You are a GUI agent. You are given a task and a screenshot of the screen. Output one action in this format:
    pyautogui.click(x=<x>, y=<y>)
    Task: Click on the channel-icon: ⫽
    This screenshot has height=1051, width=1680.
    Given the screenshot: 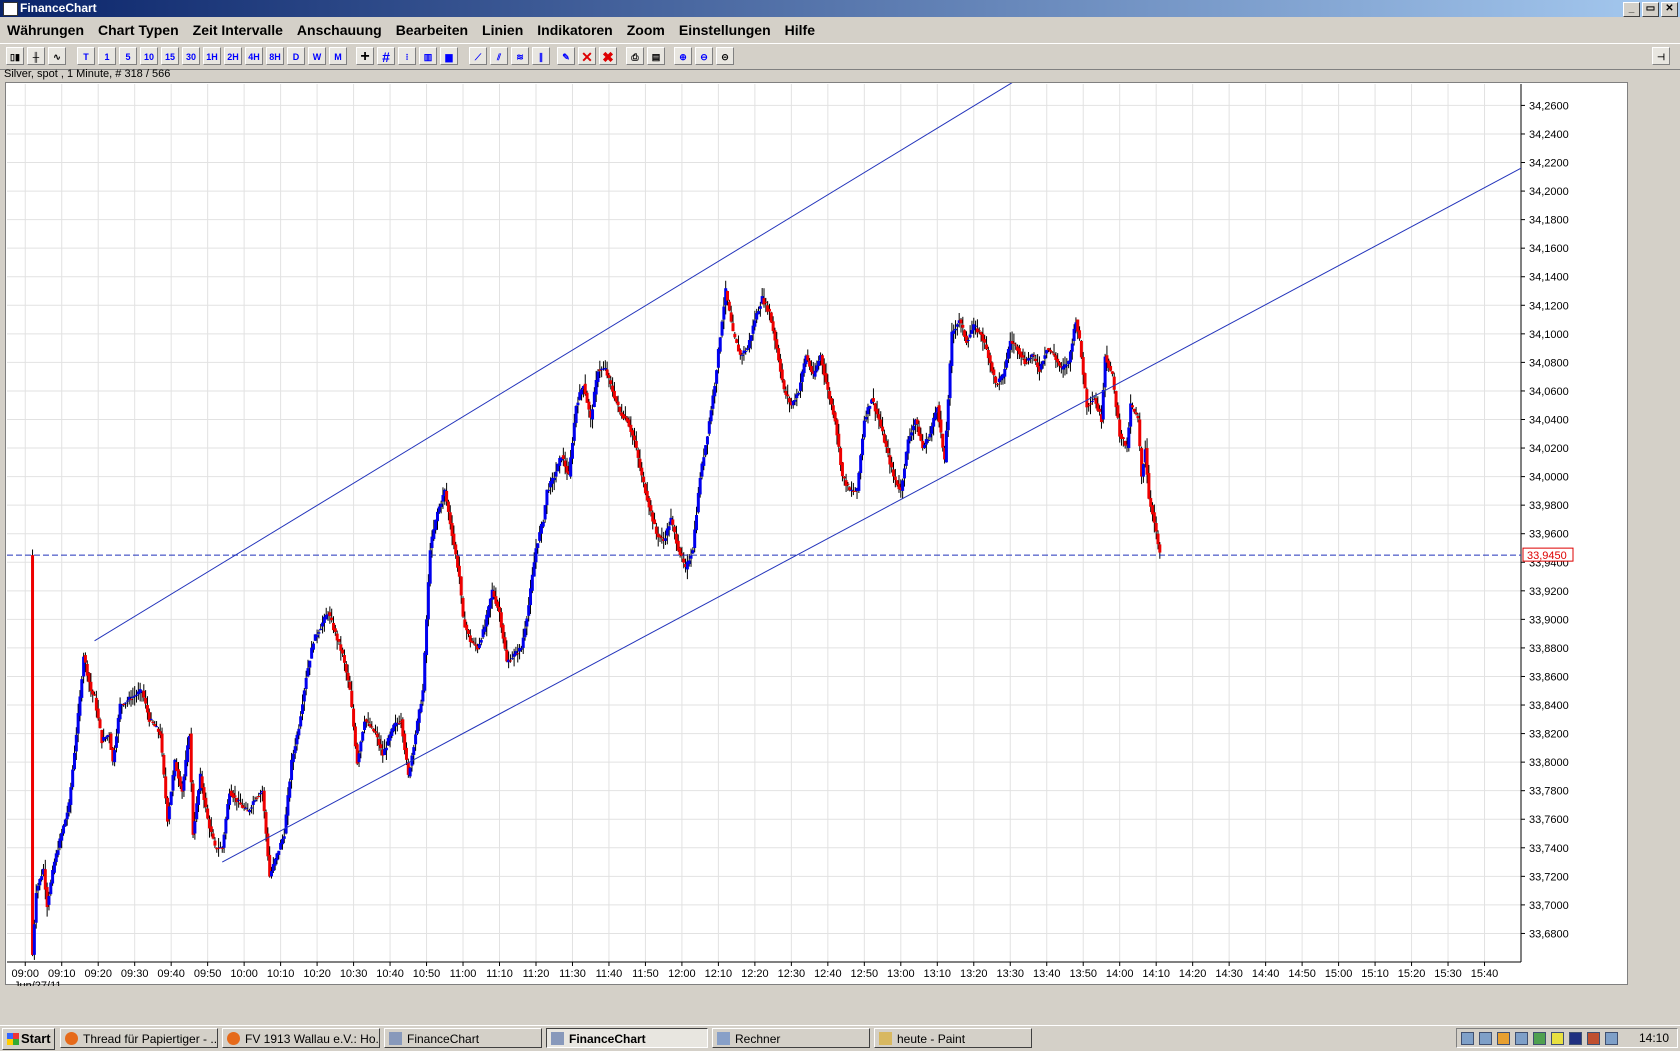 What is the action you would take?
    pyautogui.click(x=499, y=56)
    